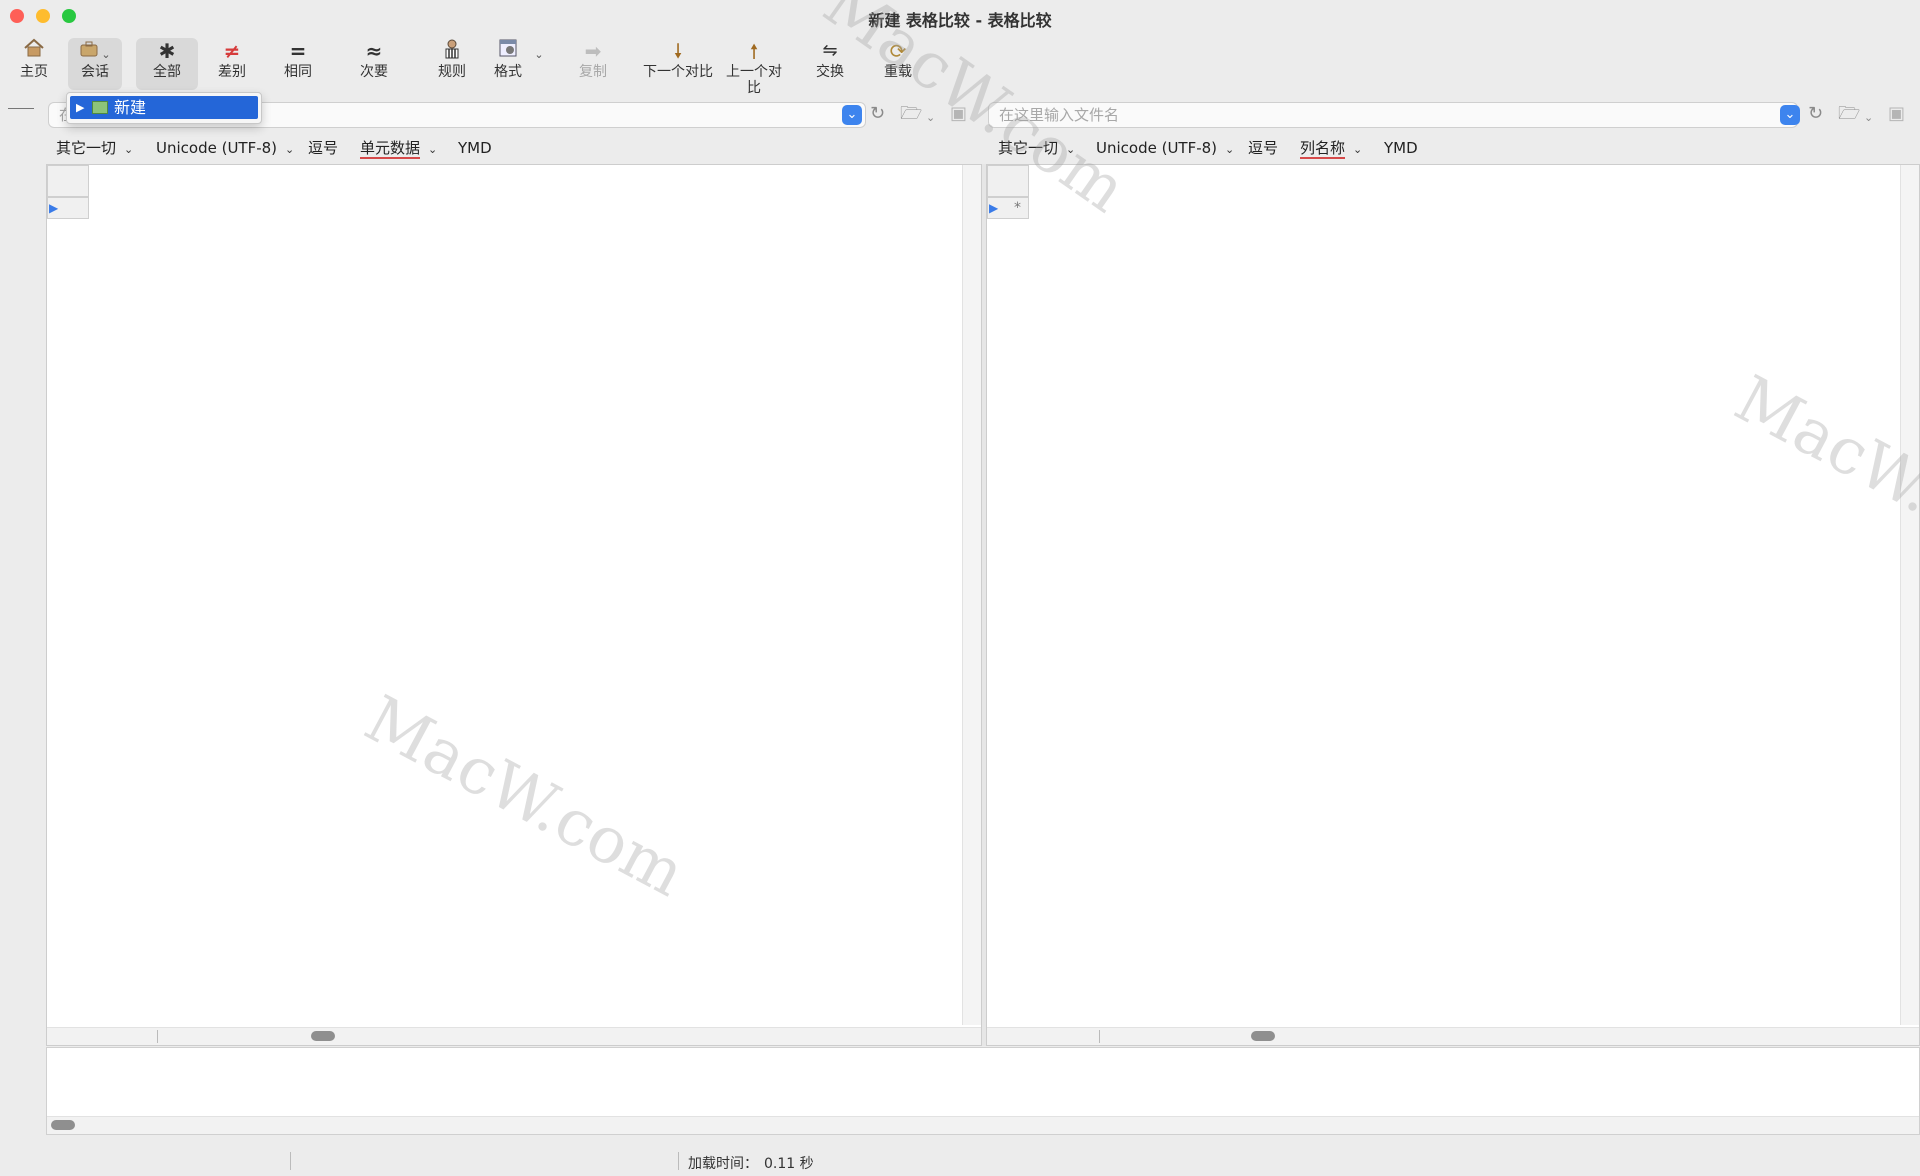 This screenshot has width=1920, height=1176. What do you see at coordinates (1165, 149) in the screenshot?
I see `right-encoding-select: Unicode (UTF-8) ⌄` at bounding box center [1165, 149].